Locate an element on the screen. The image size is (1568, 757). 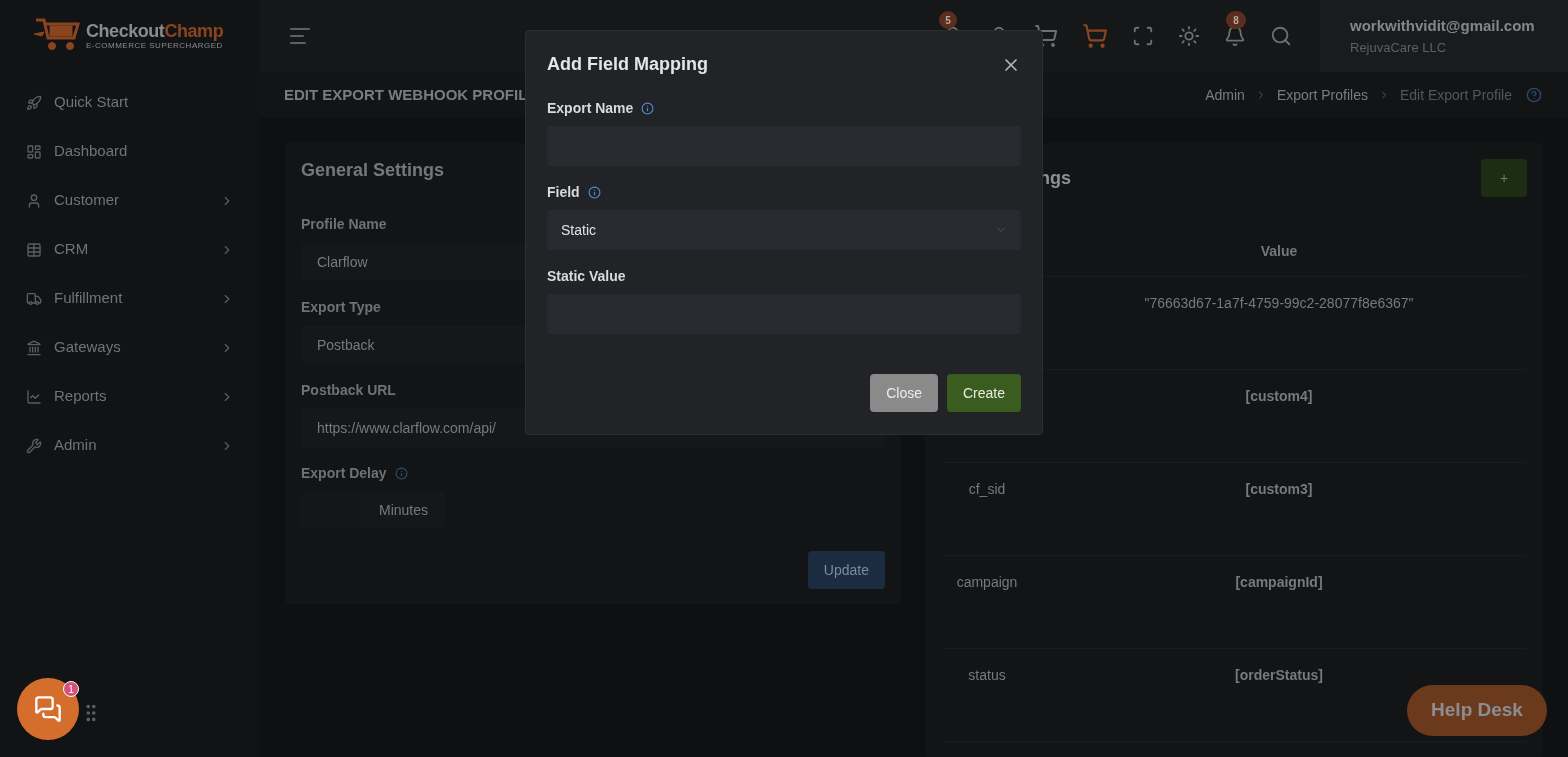
close-button: Close is located at coordinates (904, 393).